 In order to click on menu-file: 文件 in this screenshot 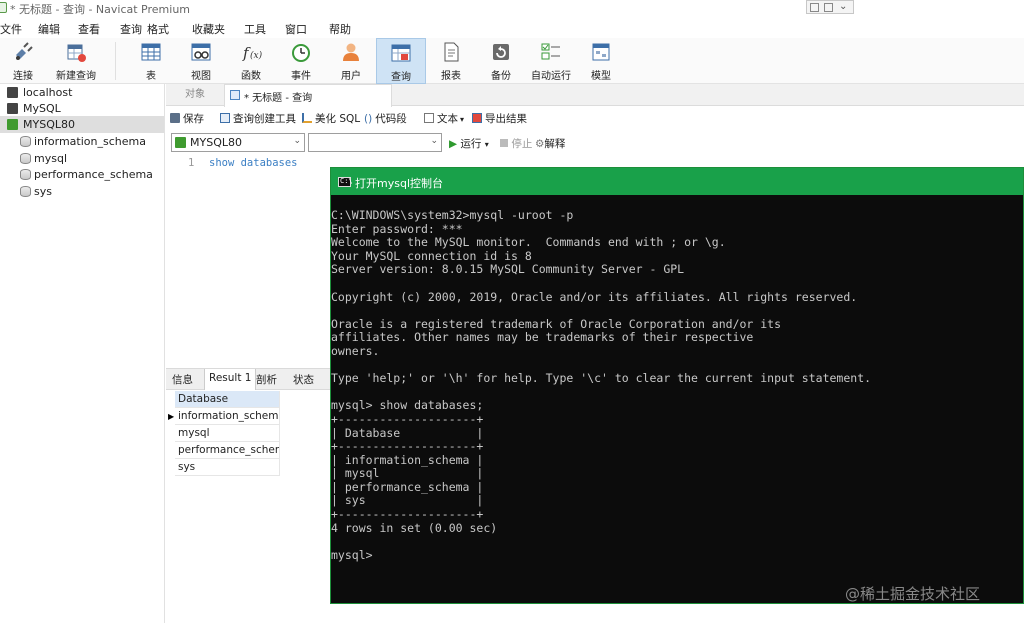, I will do `click(11, 29)`.